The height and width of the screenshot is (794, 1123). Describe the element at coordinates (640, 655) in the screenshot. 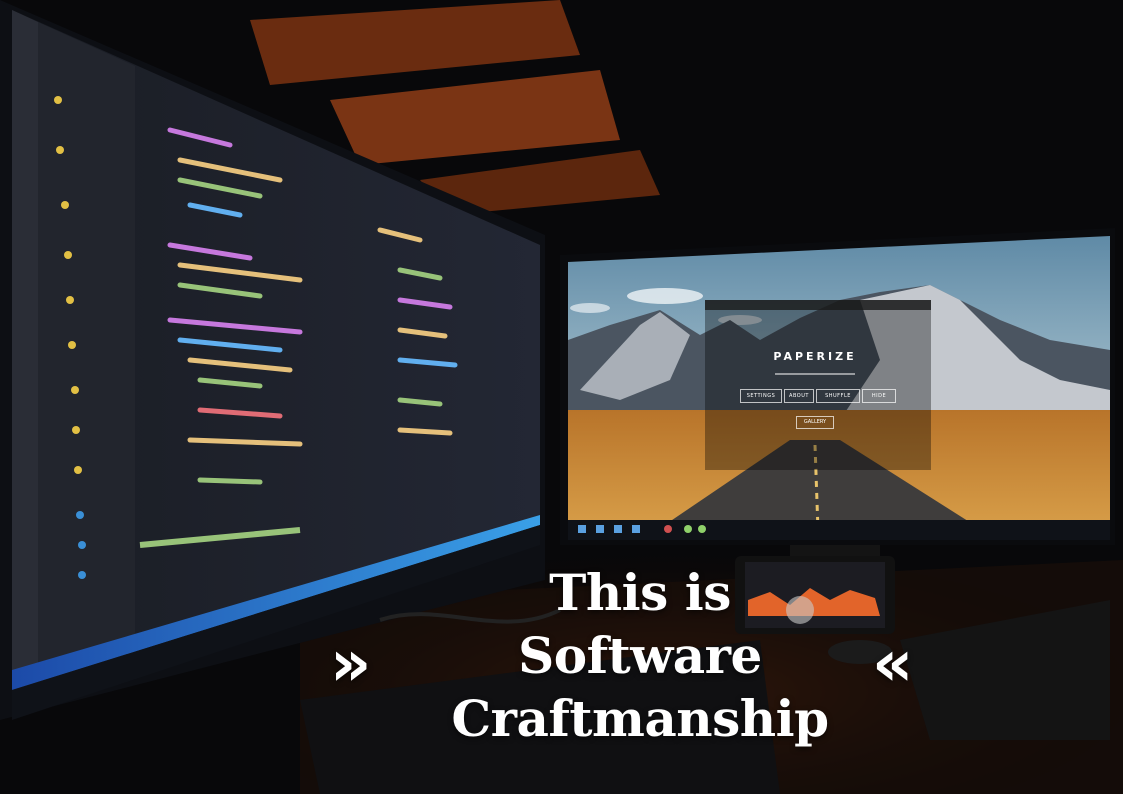

I see `headline-line-2: Software` at that location.